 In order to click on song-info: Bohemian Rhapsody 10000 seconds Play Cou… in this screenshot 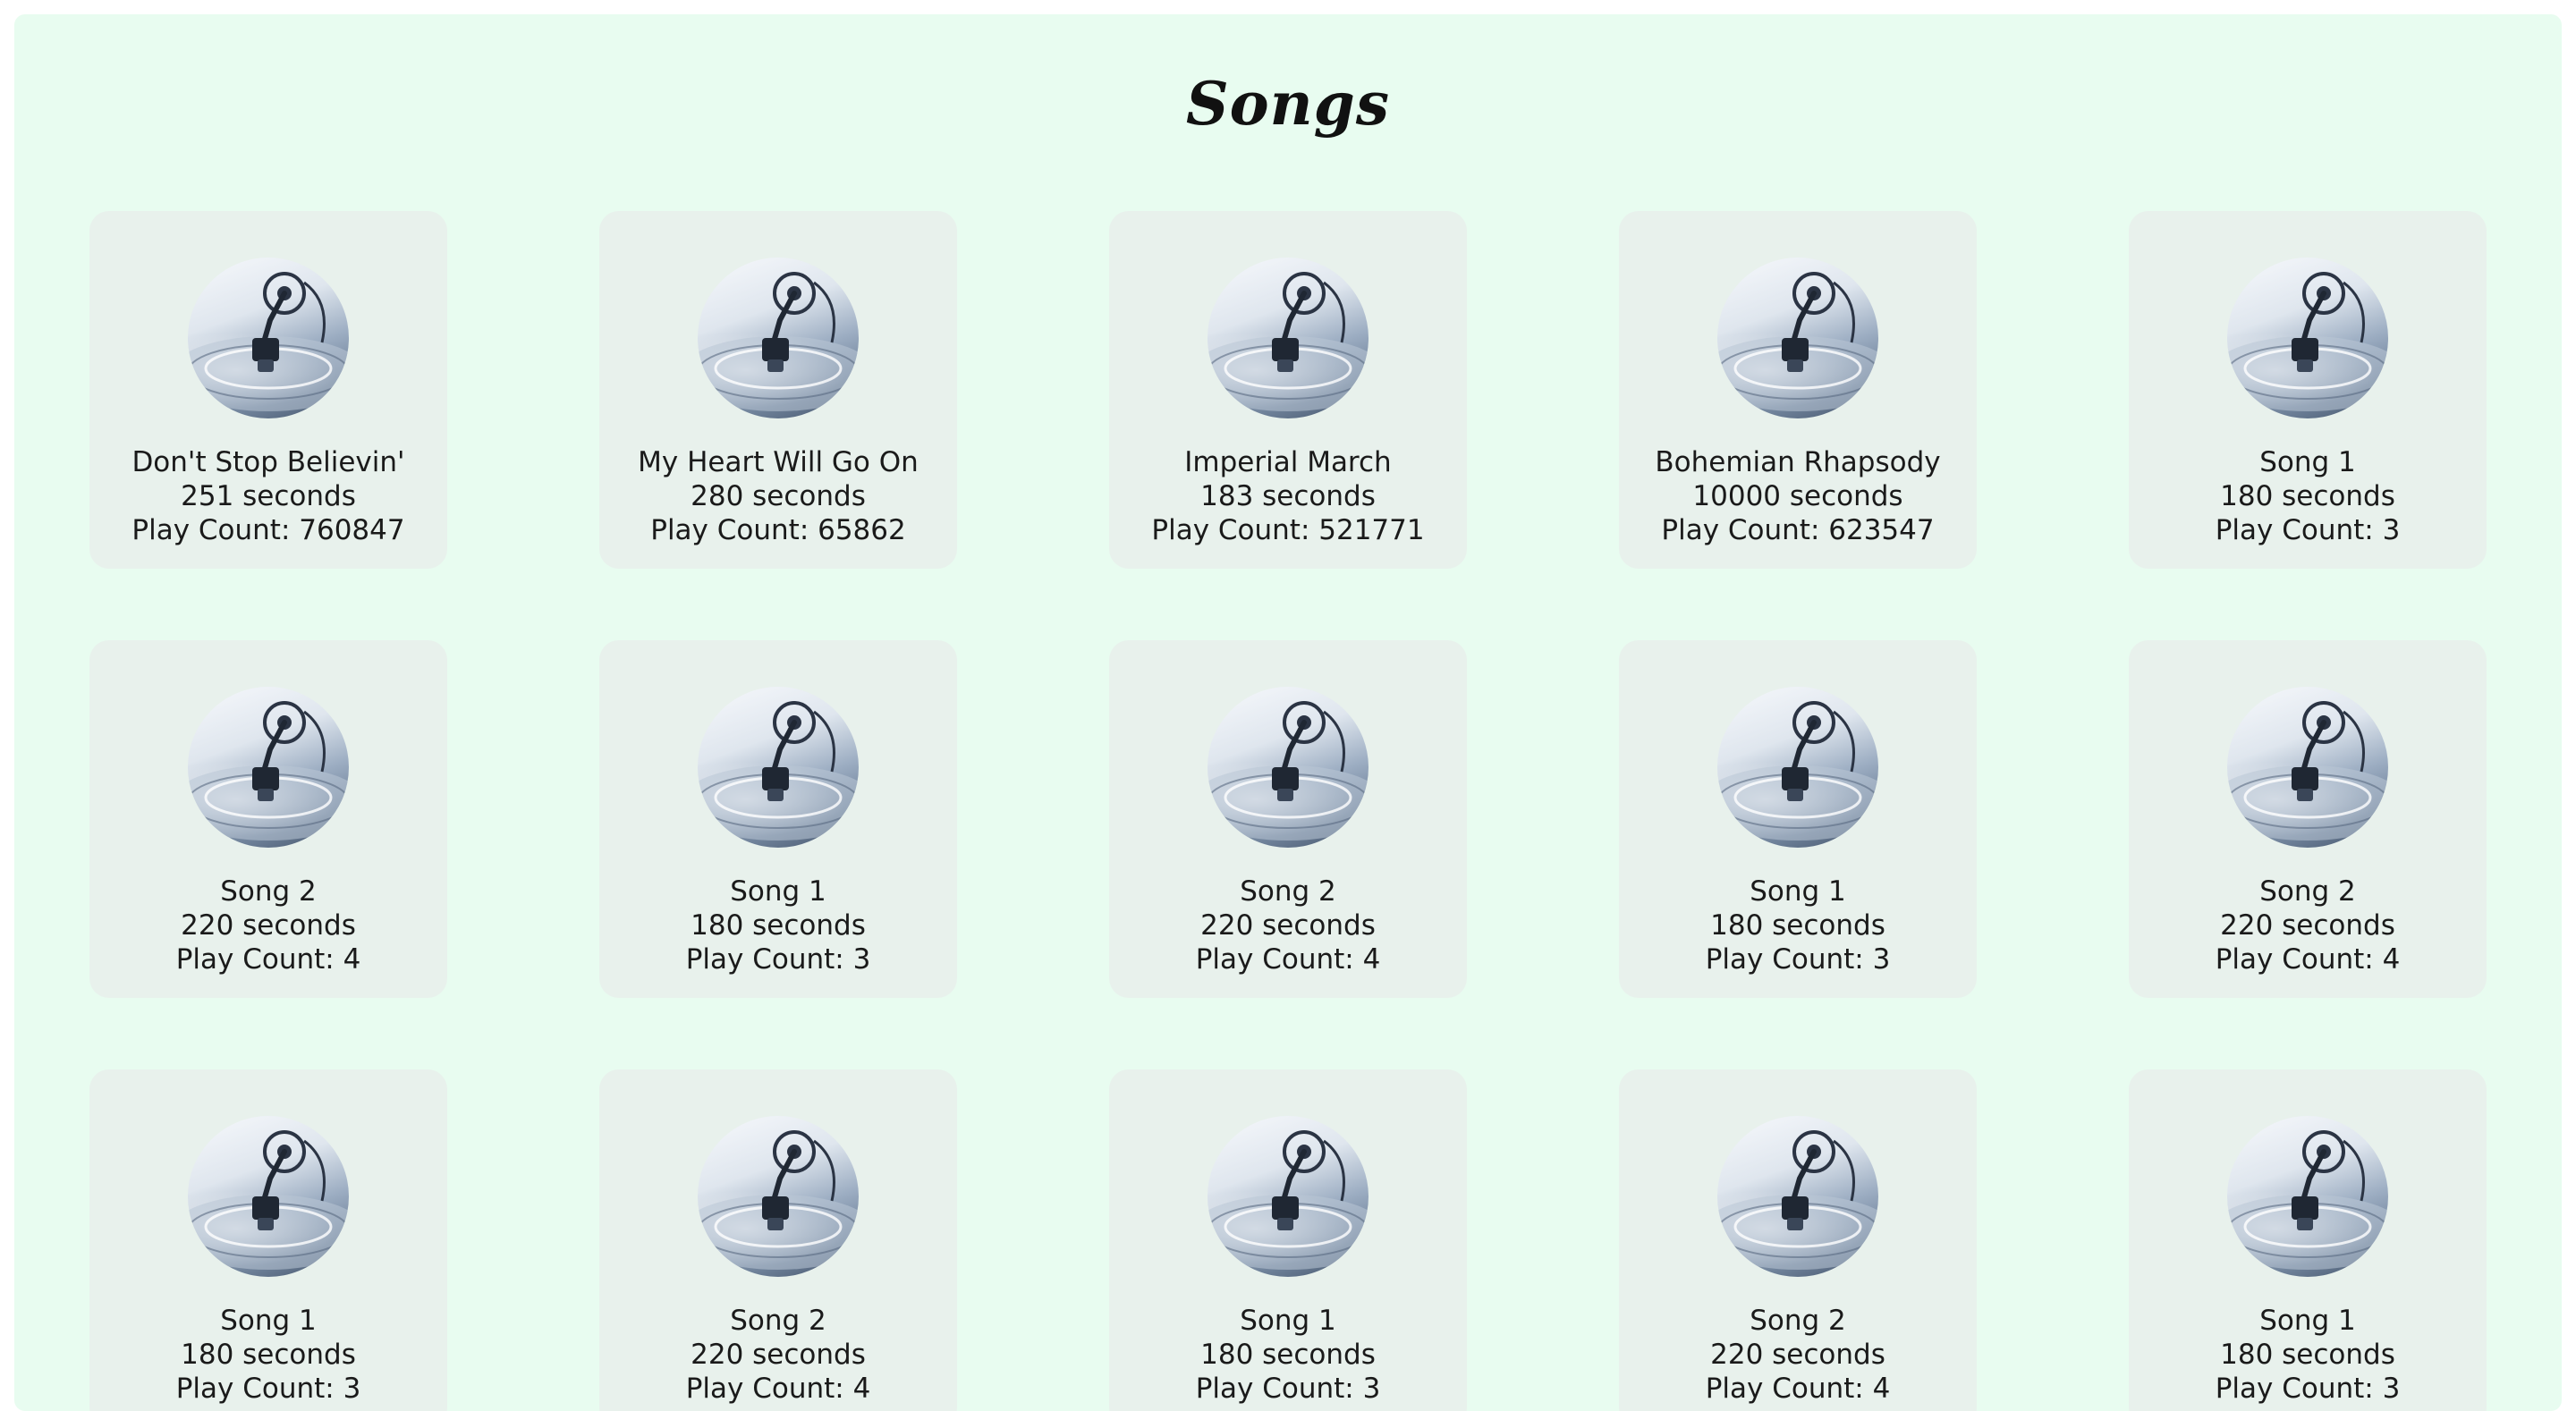, I will do `click(1798, 496)`.